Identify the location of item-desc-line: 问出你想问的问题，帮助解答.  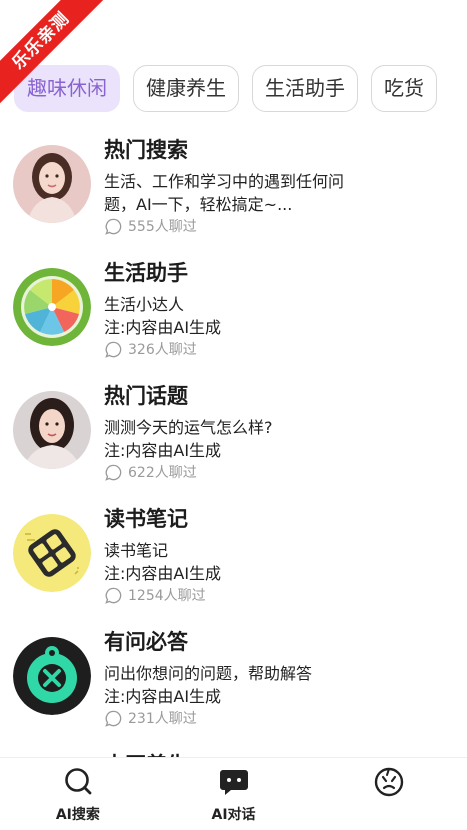
(208, 673).